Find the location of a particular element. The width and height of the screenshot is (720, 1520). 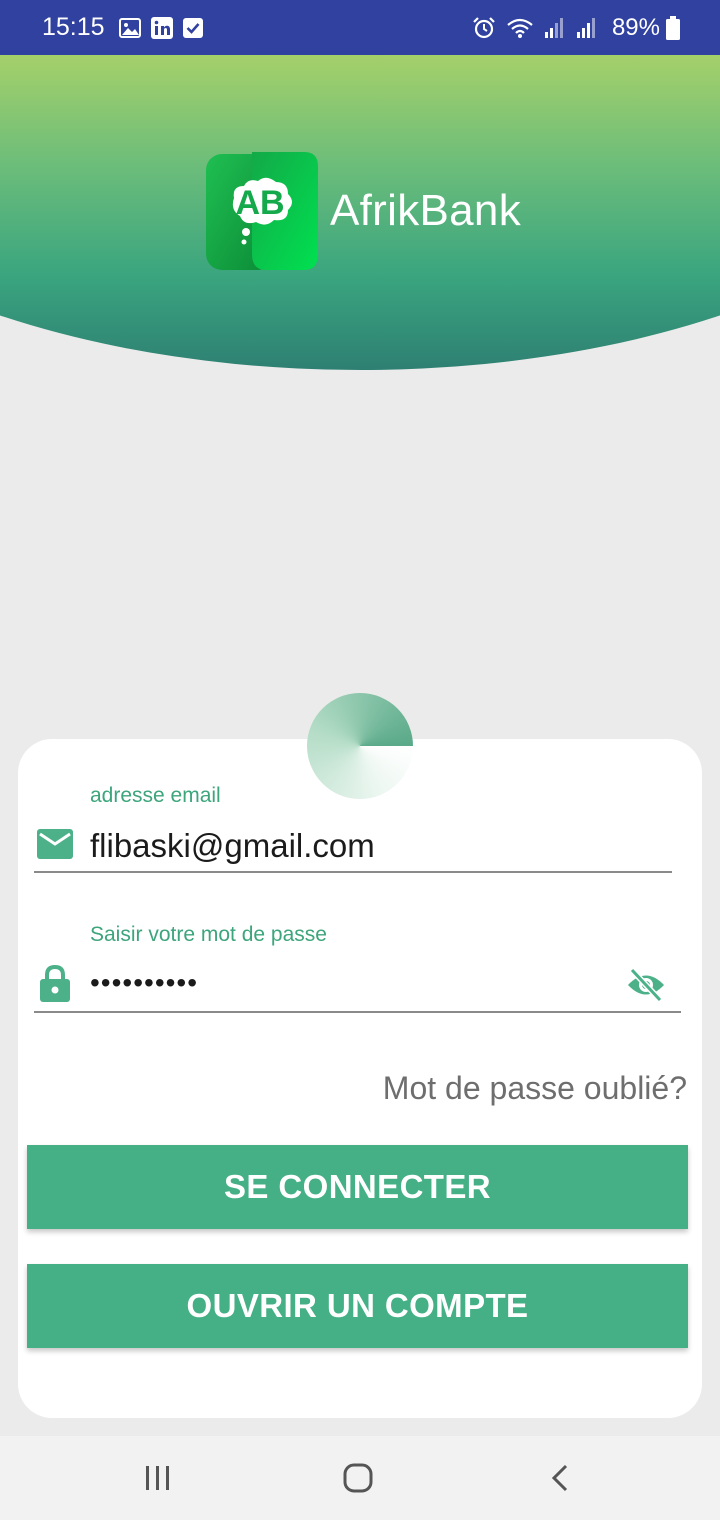

battery-percent: 89% is located at coordinates (635, 27).